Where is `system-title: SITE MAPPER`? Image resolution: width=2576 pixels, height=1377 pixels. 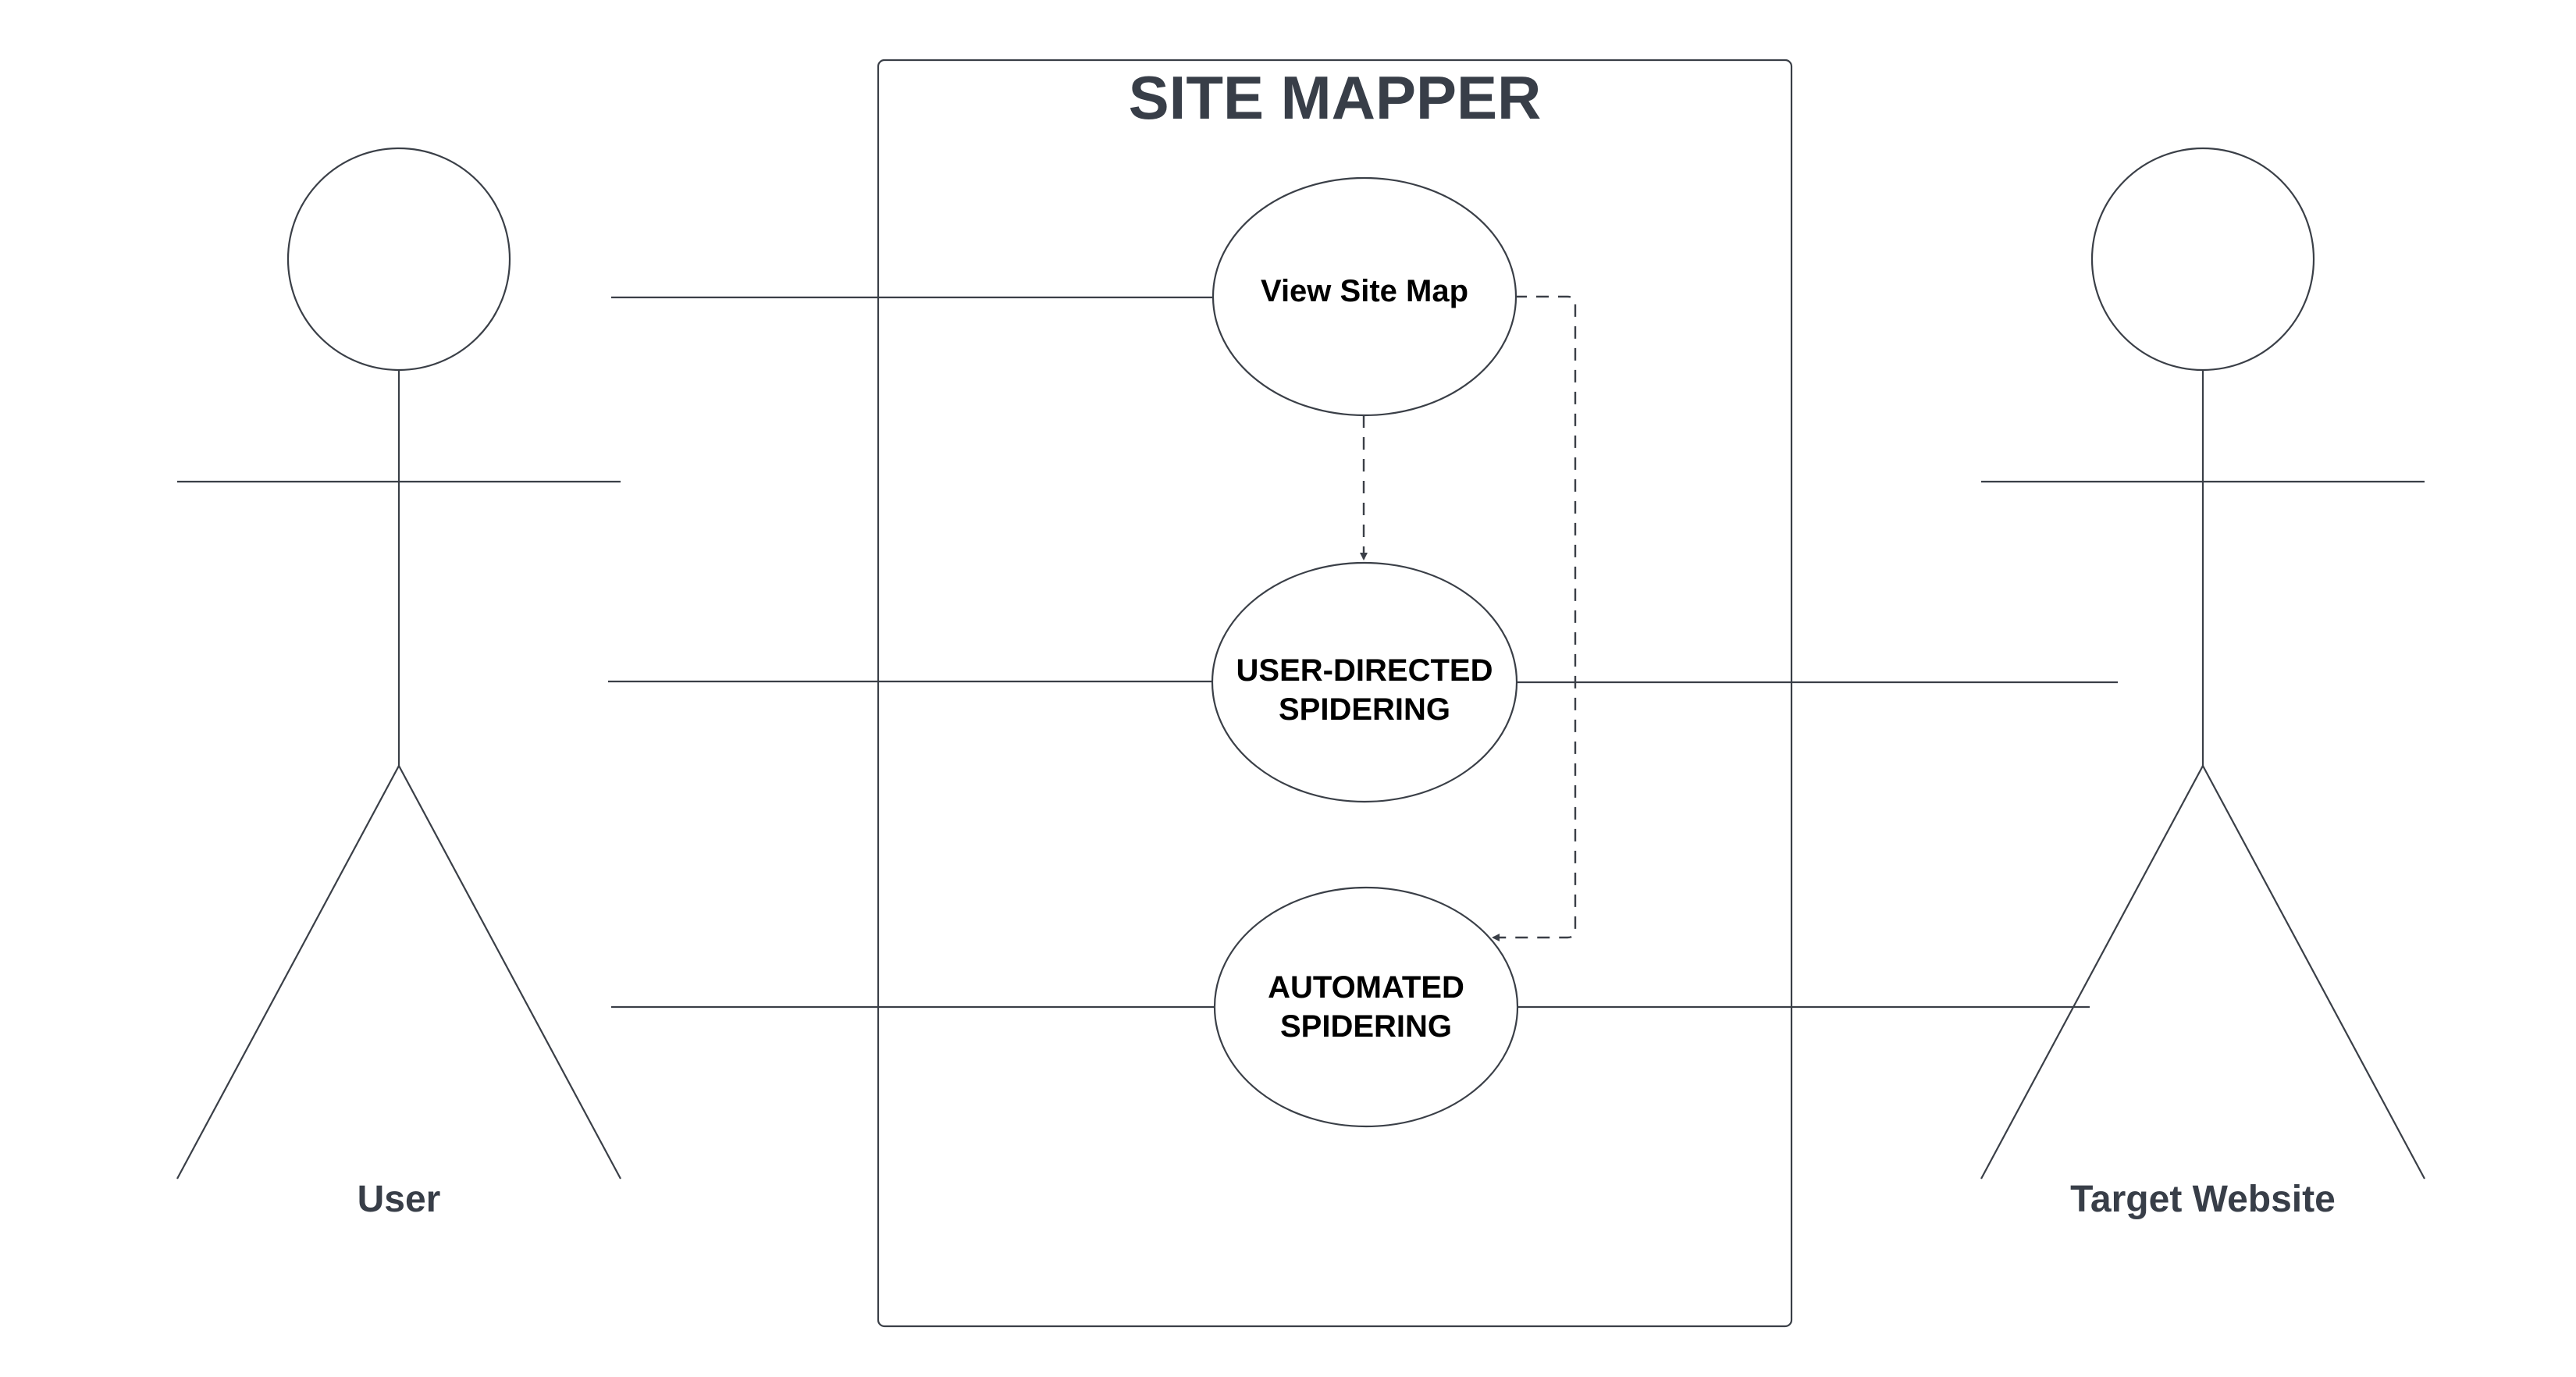 system-title: SITE MAPPER is located at coordinates (1335, 97).